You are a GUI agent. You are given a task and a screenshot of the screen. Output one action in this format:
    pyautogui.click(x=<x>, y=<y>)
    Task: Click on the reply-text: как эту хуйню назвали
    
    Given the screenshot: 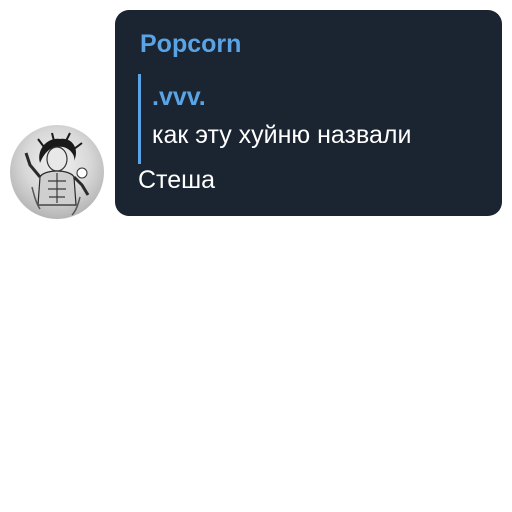 What is the action you would take?
    pyautogui.click(x=282, y=135)
    